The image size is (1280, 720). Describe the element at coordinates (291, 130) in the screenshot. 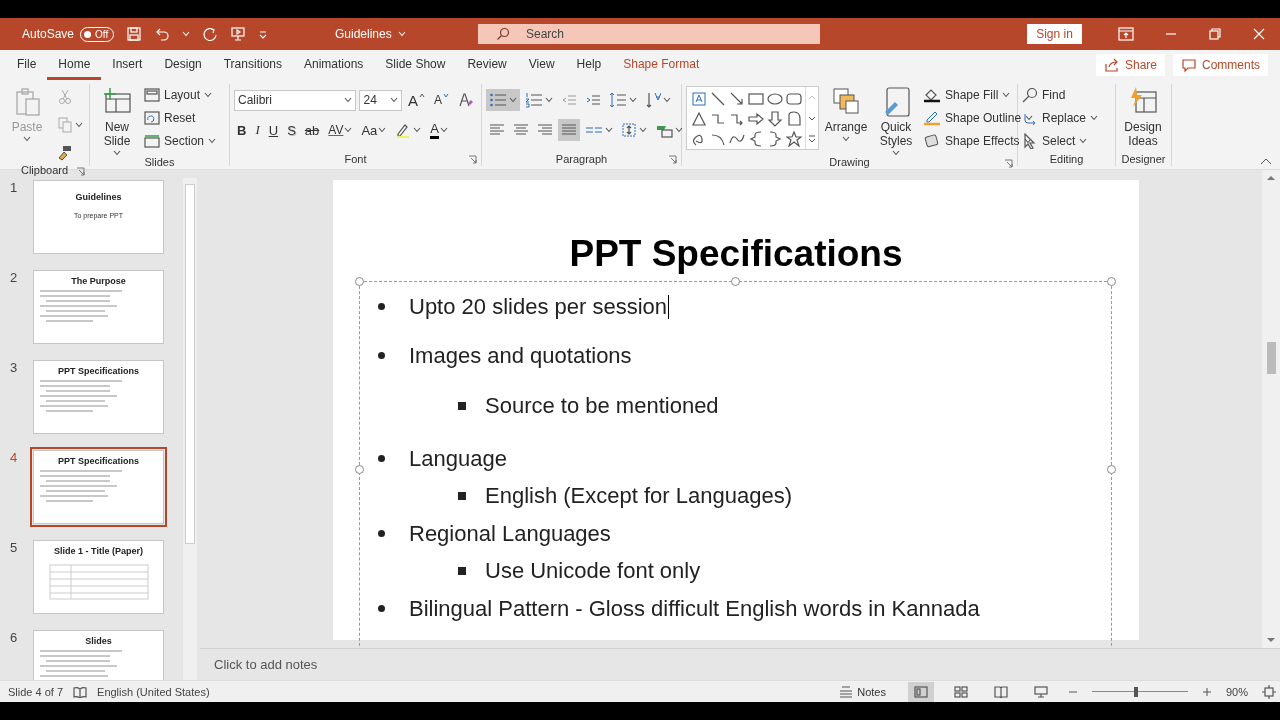

I see `format-button: S` at that location.